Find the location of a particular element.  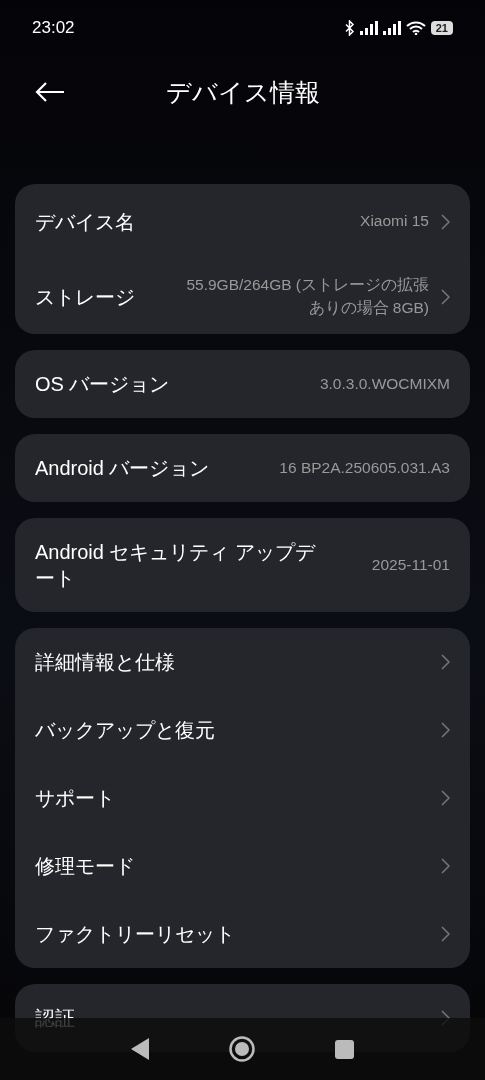

page-title: デバイス情報 is located at coordinates (242, 92).